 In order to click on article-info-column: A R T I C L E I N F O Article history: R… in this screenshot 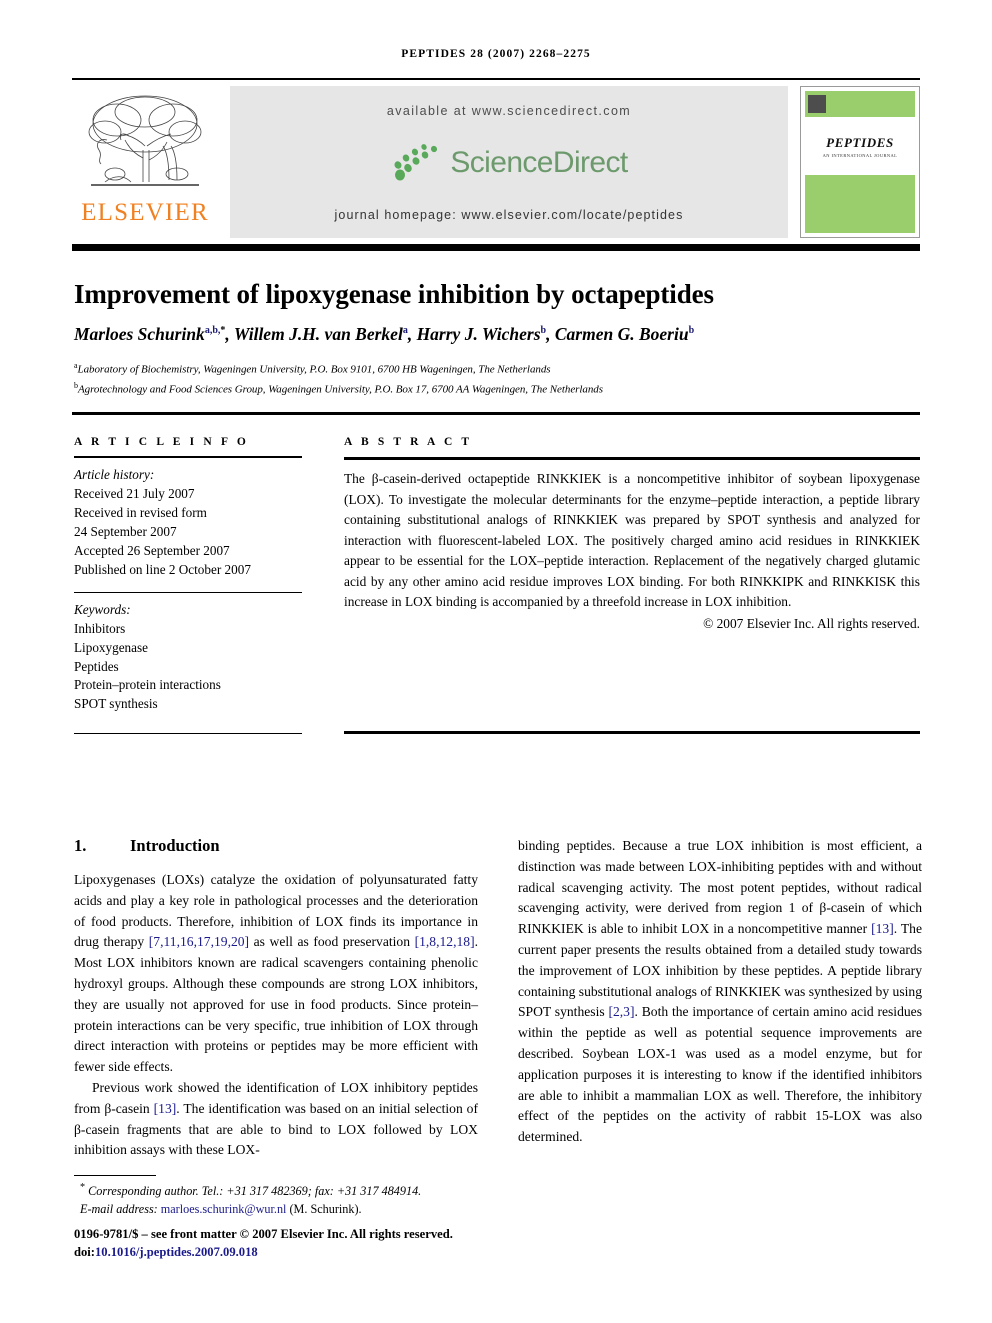, I will do `click(188, 575)`.